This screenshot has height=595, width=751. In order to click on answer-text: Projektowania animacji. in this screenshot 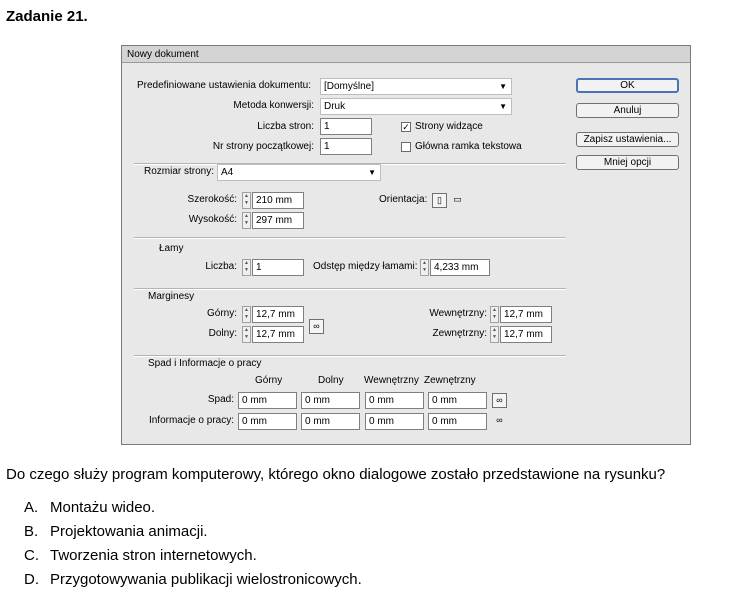, I will do `click(129, 531)`.